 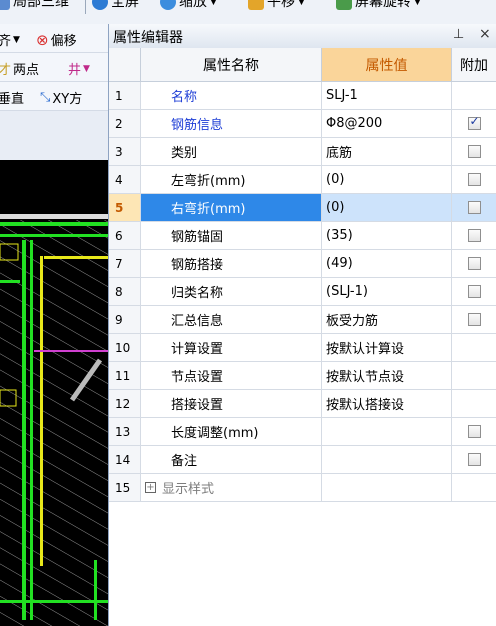 I want to click on property-value-cell: SLJ-1, so click(x=387, y=96).